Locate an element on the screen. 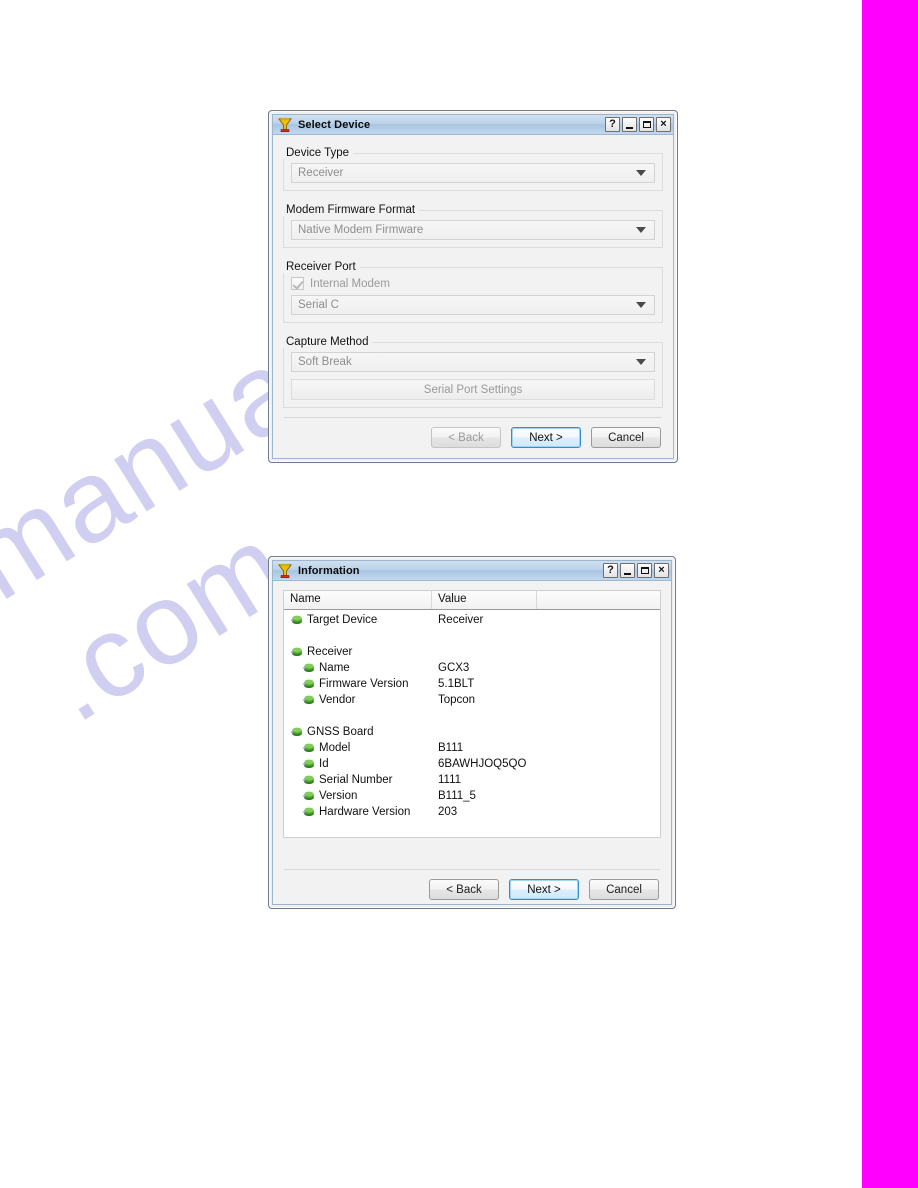  group-label-device-type: Device Type is located at coordinates (318, 153).